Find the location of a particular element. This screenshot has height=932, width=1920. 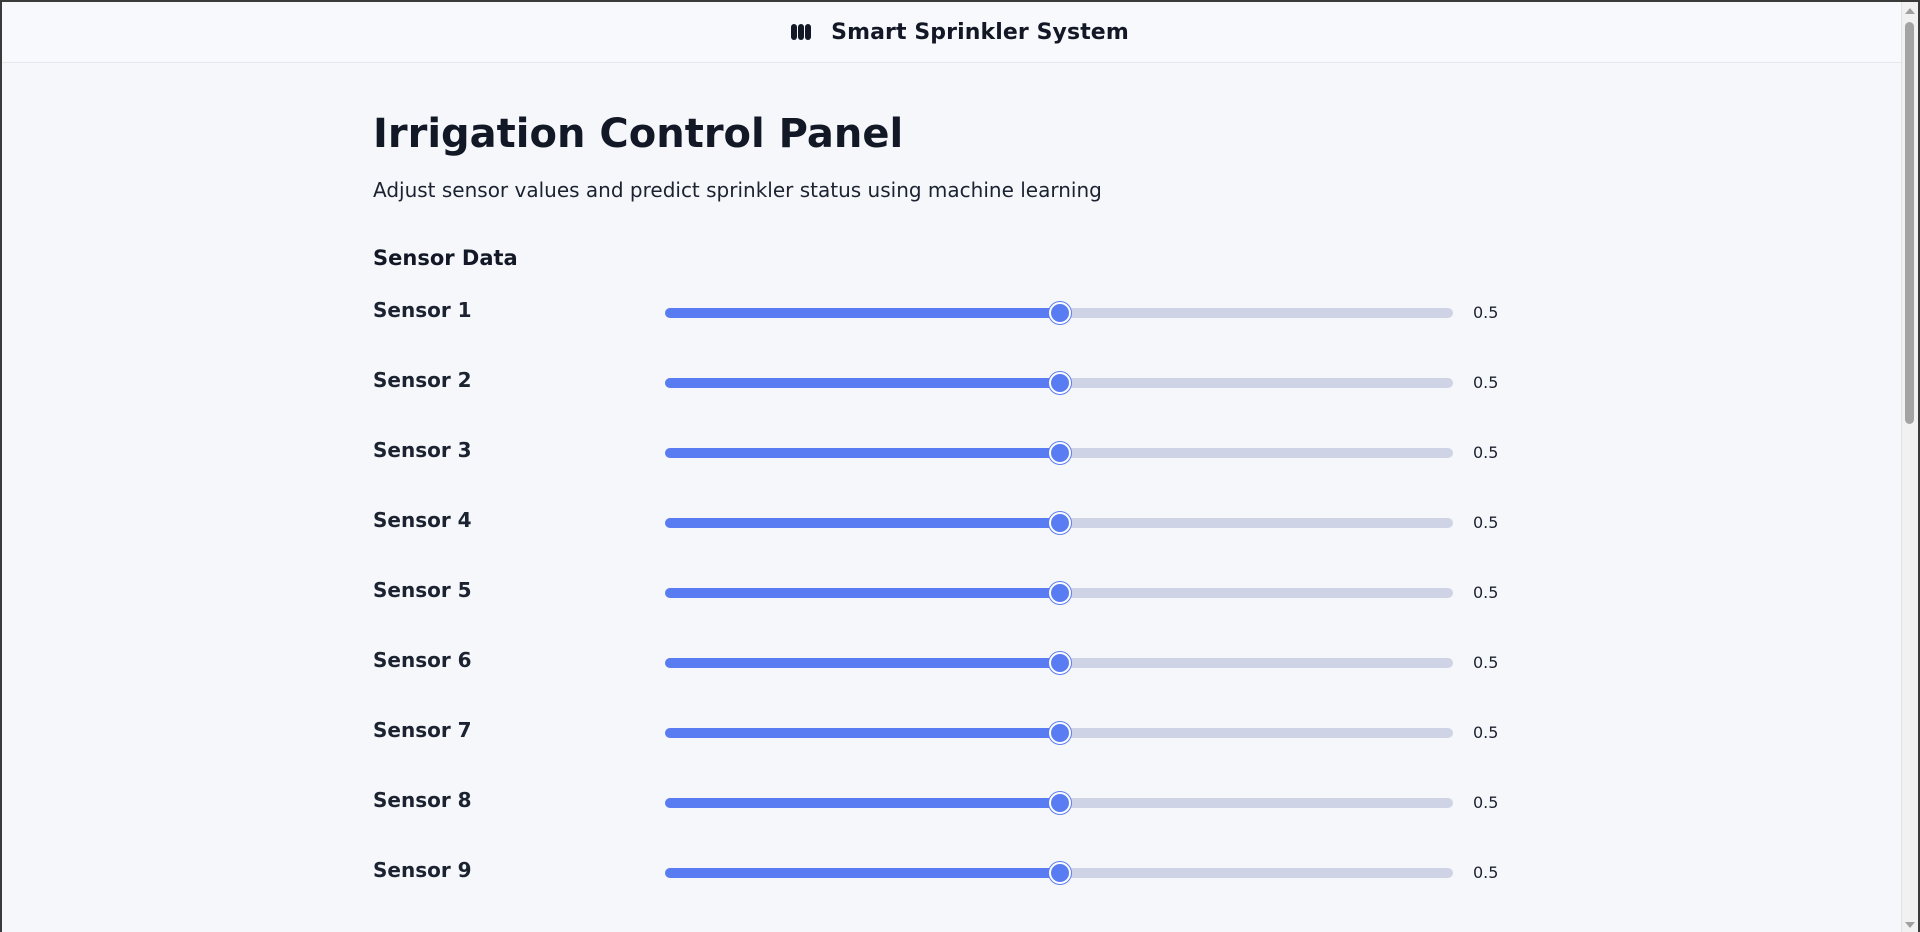

sensor-label: Sensor 7 is located at coordinates (422, 730).